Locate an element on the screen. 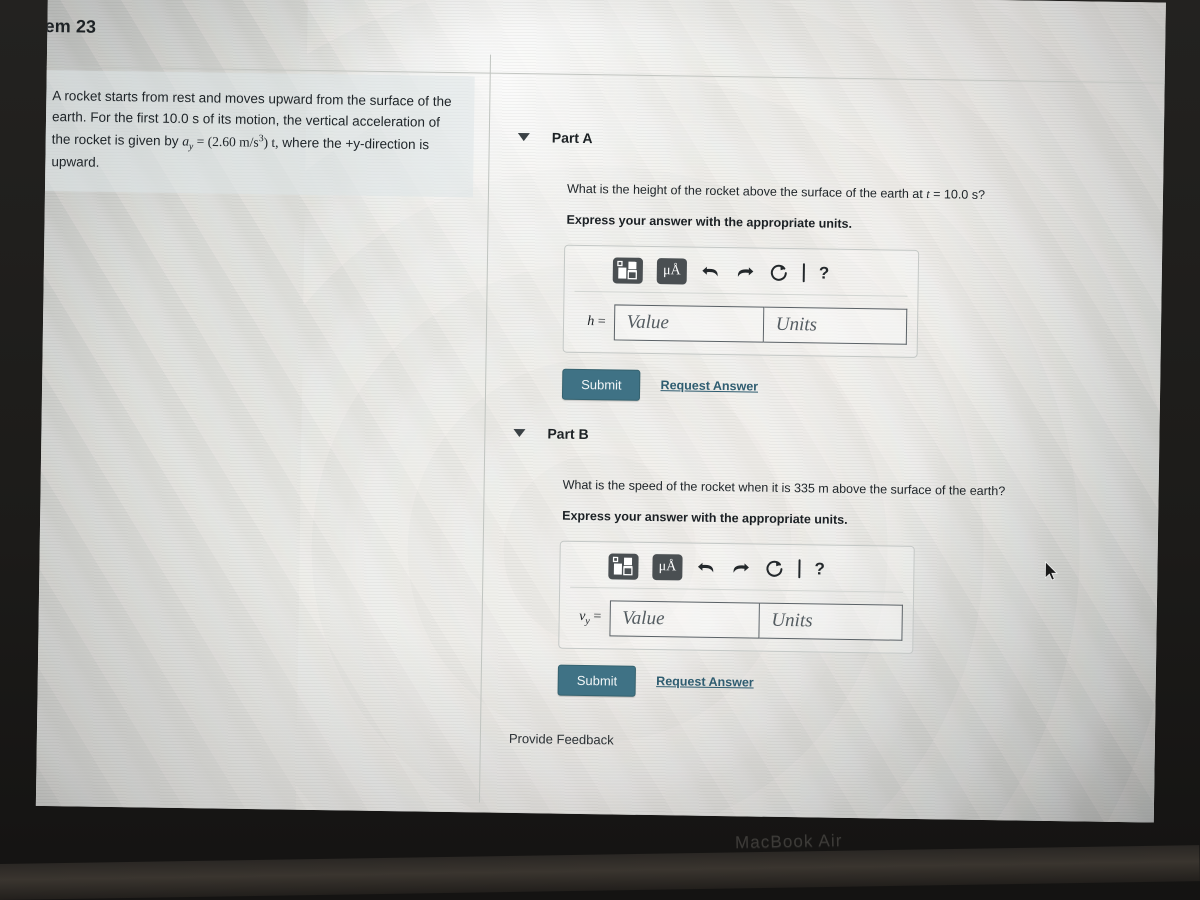  provide-feedback-link: Provide Feedback is located at coordinates (561, 739).